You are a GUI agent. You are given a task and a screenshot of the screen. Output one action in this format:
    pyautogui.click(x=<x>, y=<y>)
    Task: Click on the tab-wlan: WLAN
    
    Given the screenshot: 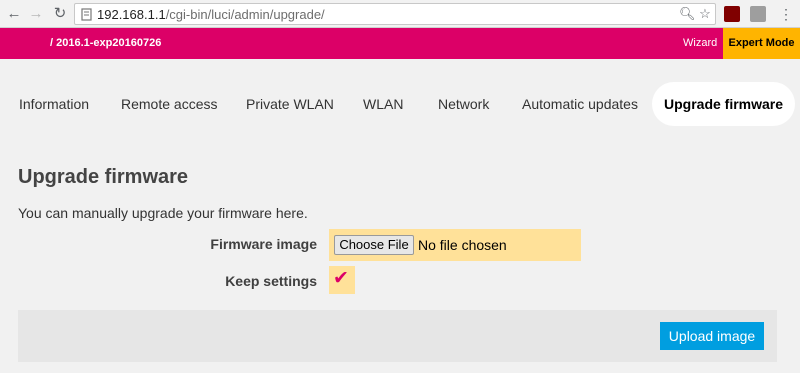 What is the action you would take?
    pyautogui.click(x=383, y=104)
    